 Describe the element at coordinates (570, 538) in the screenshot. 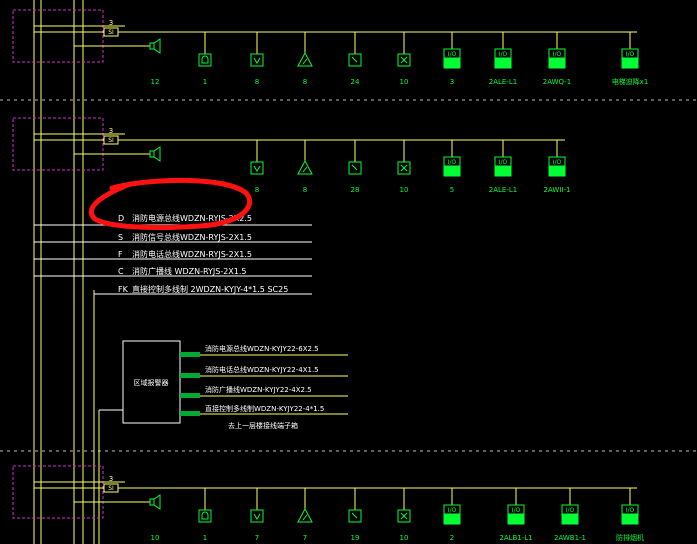

I see `device-count-label: 2AWB1-1` at that location.